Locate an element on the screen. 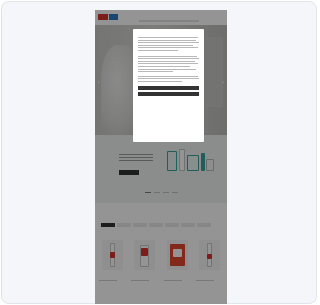 Image resolution: width=320 pixels, height=305 pixels. accept-all-button is located at coordinates (168, 87).